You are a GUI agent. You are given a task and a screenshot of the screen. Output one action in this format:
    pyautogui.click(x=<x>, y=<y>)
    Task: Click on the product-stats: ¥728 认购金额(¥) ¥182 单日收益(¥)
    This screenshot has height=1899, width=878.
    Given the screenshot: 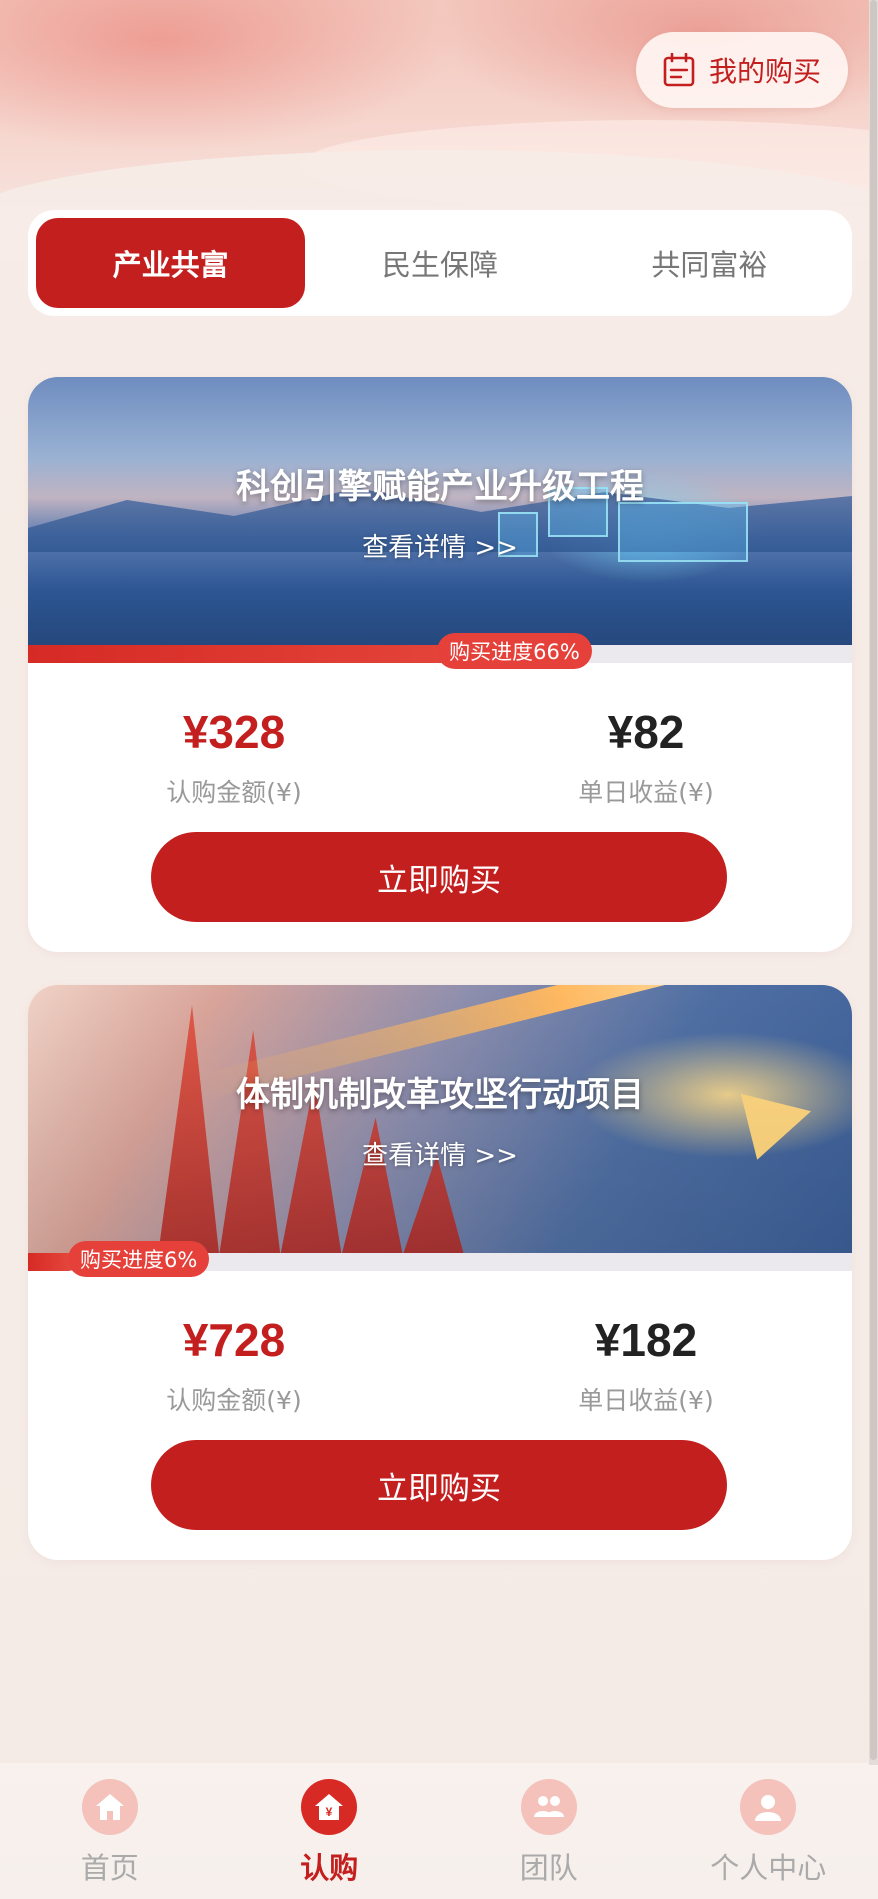 What is the action you would take?
    pyautogui.click(x=440, y=1352)
    